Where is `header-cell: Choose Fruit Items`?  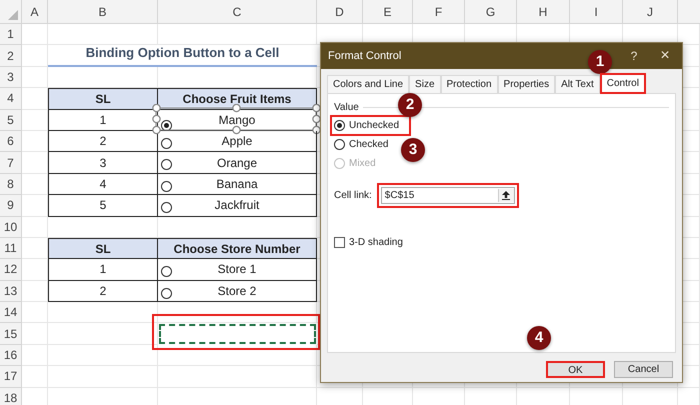 header-cell: Choose Fruit Items is located at coordinates (237, 99).